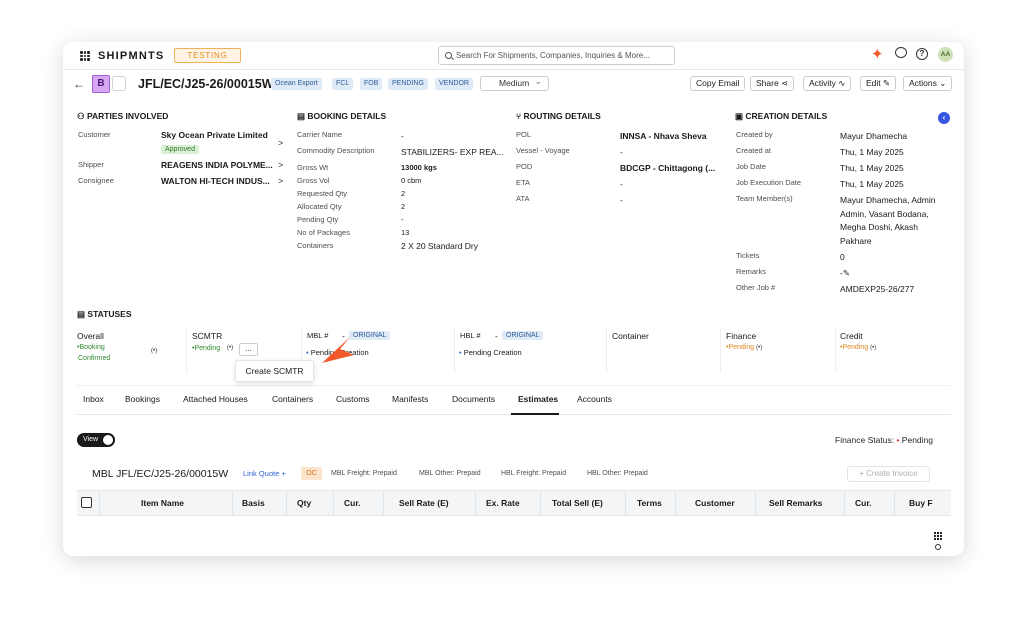 This screenshot has height=639, width=1029. What do you see at coordinates (769, 182) in the screenshot?
I see `exec-date-label: Job Execution Date` at bounding box center [769, 182].